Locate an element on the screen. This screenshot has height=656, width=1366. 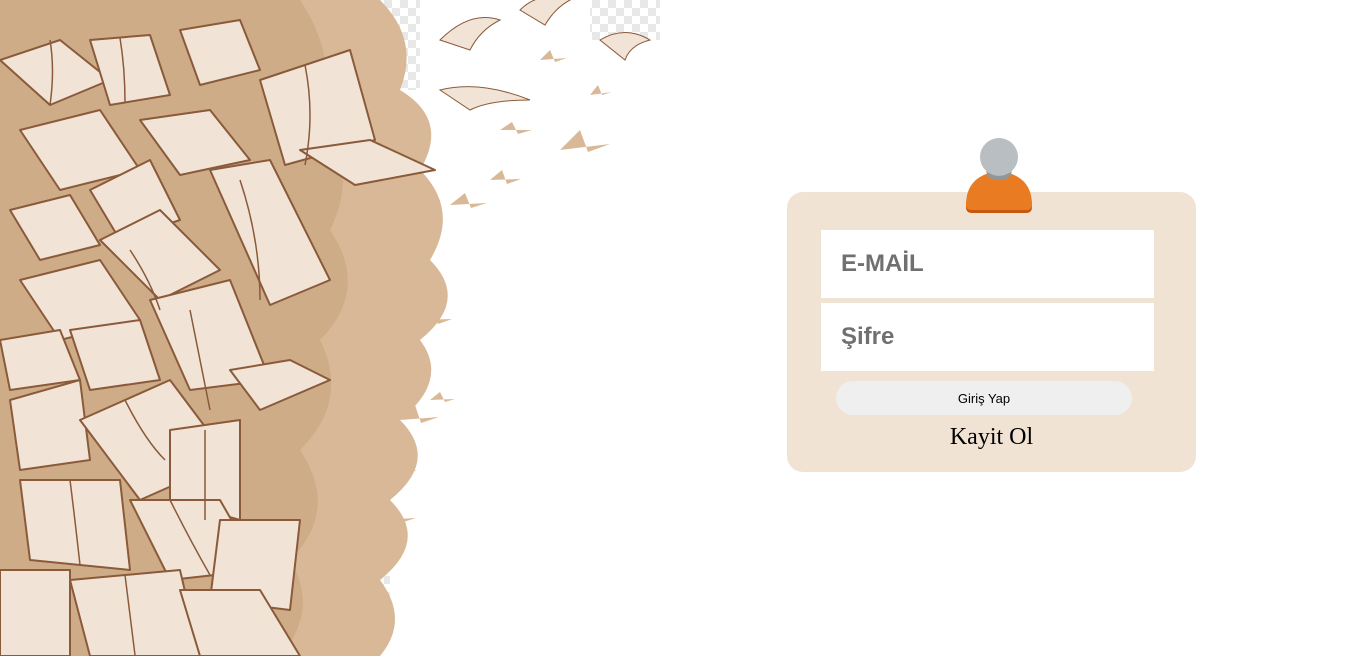
password-field is located at coordinates (987, 337).